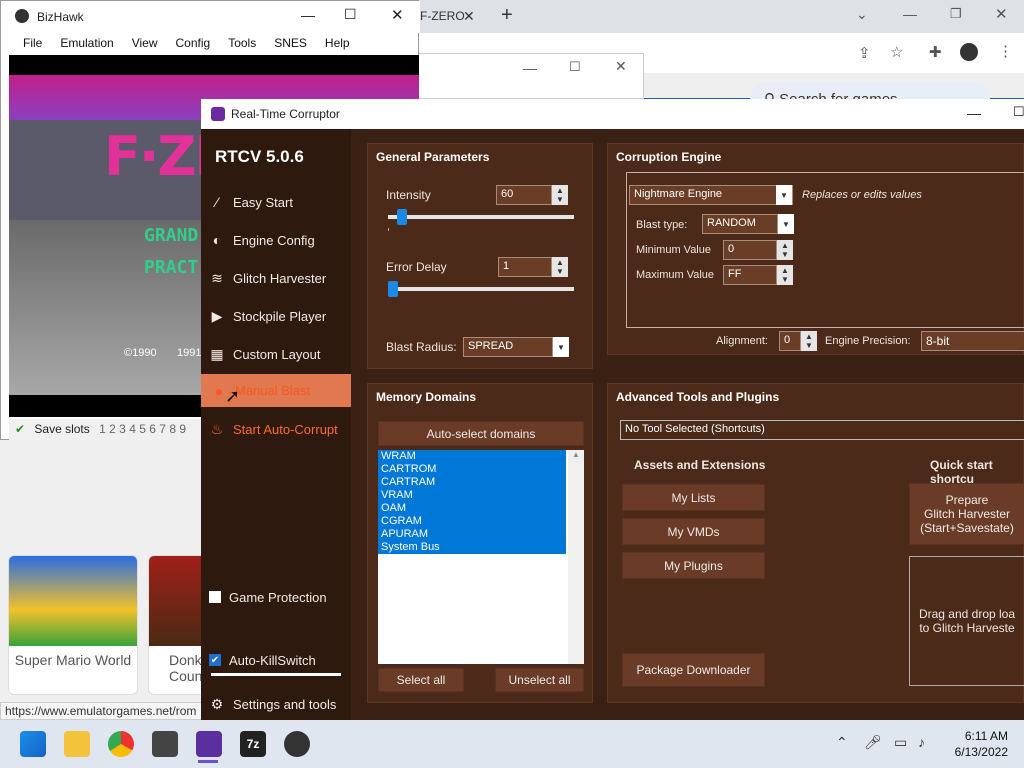  I want to click on error-delay-slider-thumb, so click(393, 289).